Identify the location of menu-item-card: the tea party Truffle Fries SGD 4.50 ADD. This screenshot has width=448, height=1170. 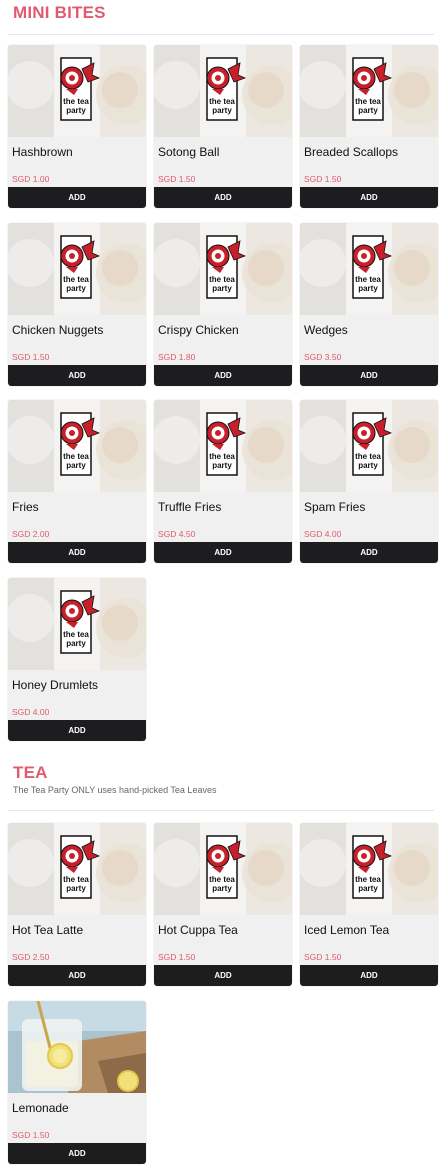
(223, 481).